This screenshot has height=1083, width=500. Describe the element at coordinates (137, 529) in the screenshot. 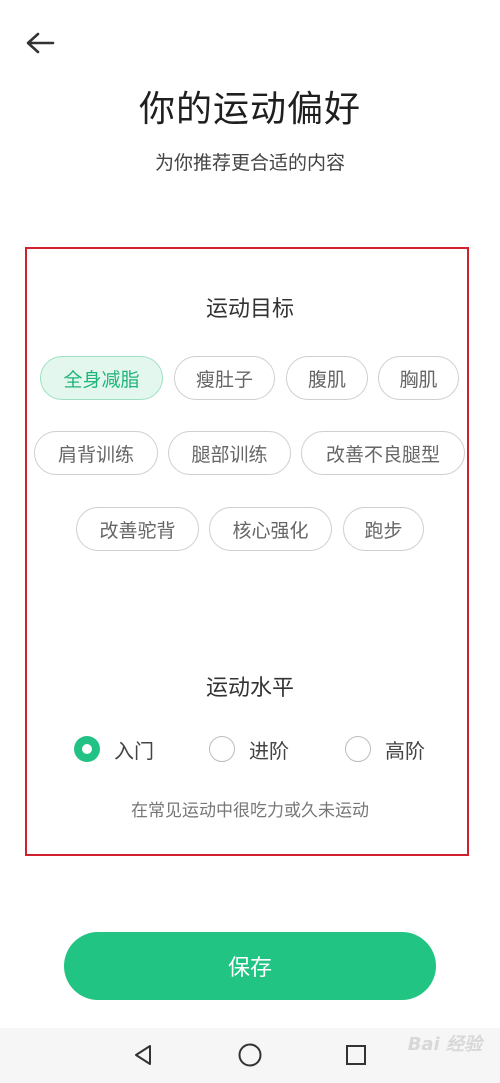

I see `goal-chip-hunchback: 改善驼背` at that location.